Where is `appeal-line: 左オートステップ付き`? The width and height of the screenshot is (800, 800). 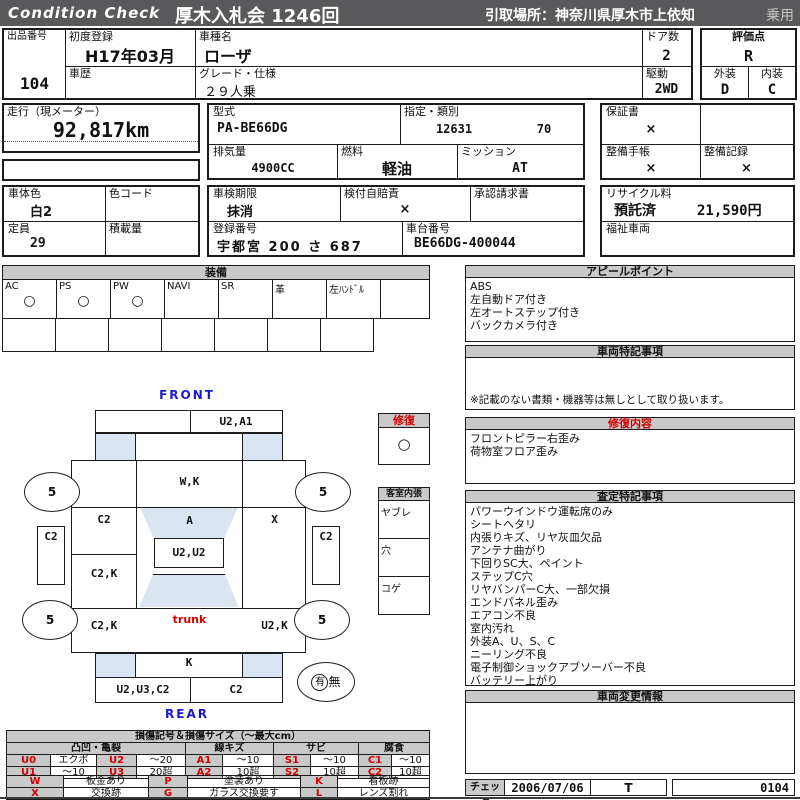
appeal-line: 左オートステップ付き is located at coordinates (525, 312).